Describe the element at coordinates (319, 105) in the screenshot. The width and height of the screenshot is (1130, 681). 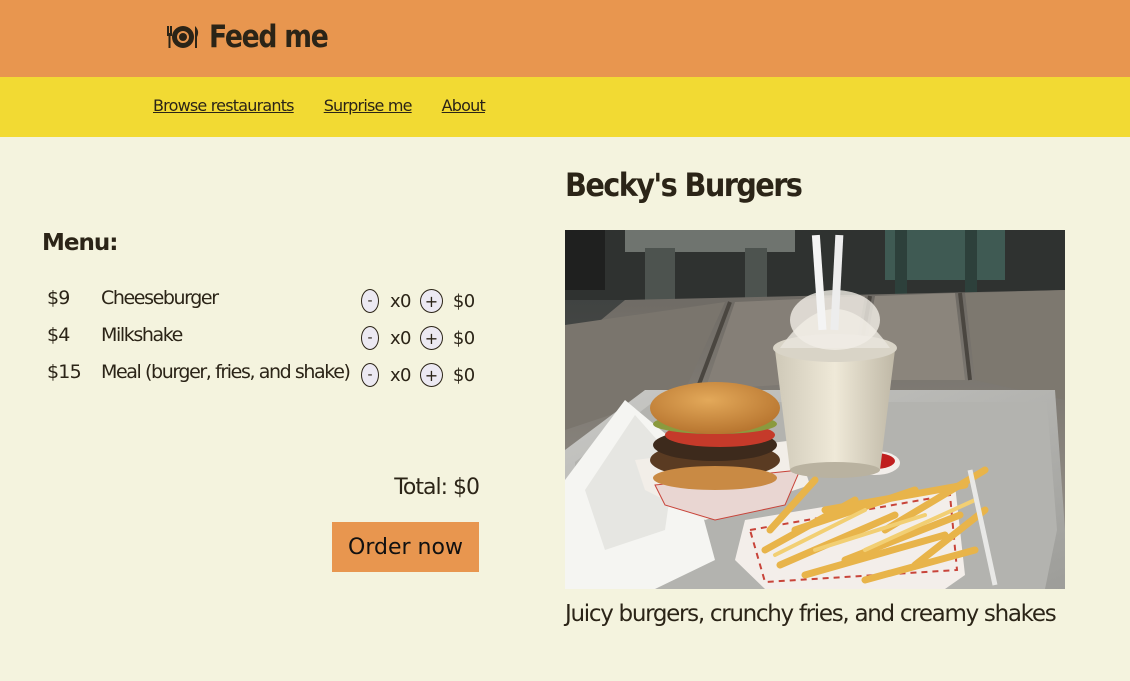
I see `nav-links: Browse restaurants Surprise me About` at that location.